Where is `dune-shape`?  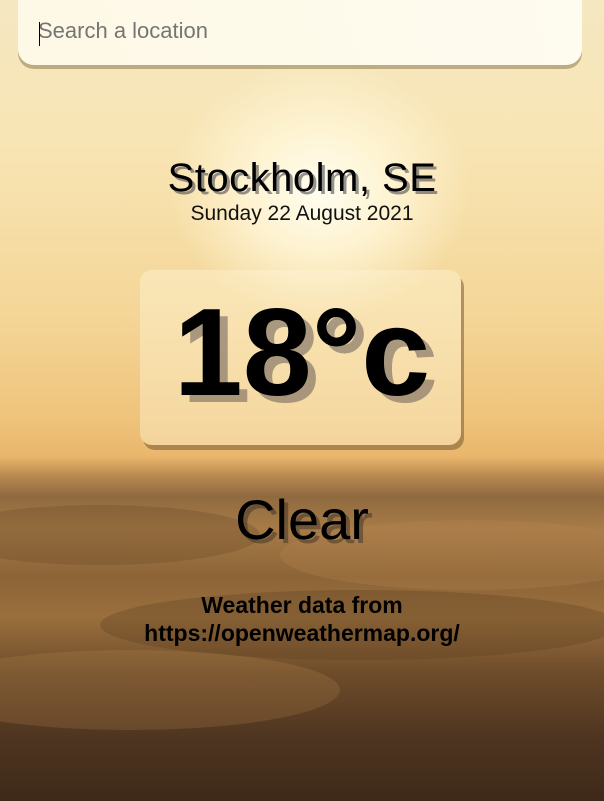
dune-shape is located at coordinates (170, 690).